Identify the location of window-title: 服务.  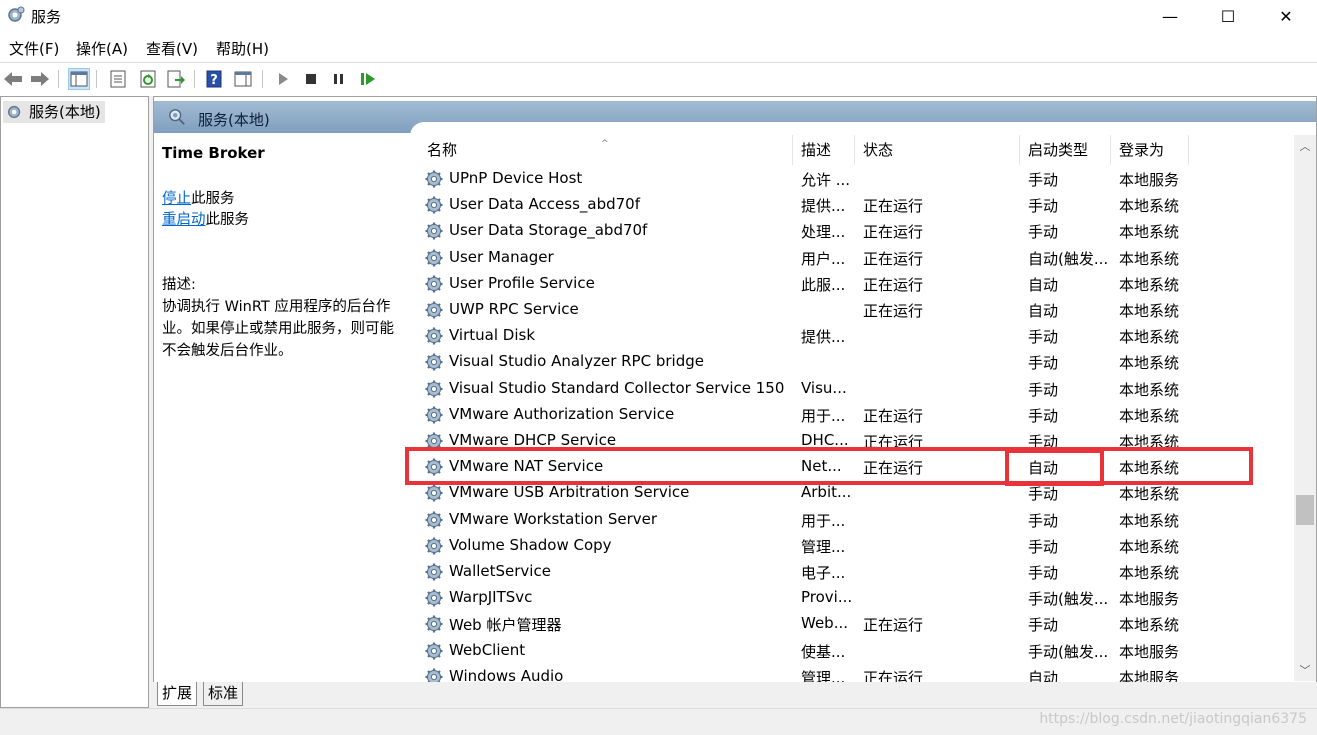
(46, 17).